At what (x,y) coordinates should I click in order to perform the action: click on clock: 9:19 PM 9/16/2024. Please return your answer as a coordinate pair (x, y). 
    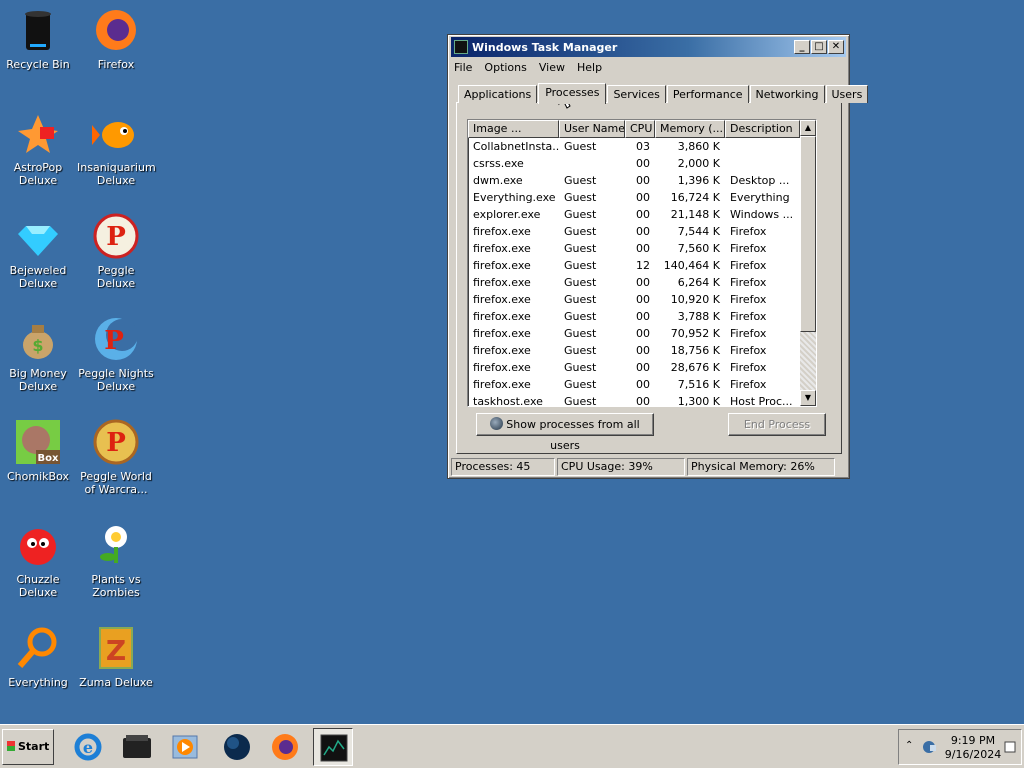
    Looking at the image, I should click on (973, 748).